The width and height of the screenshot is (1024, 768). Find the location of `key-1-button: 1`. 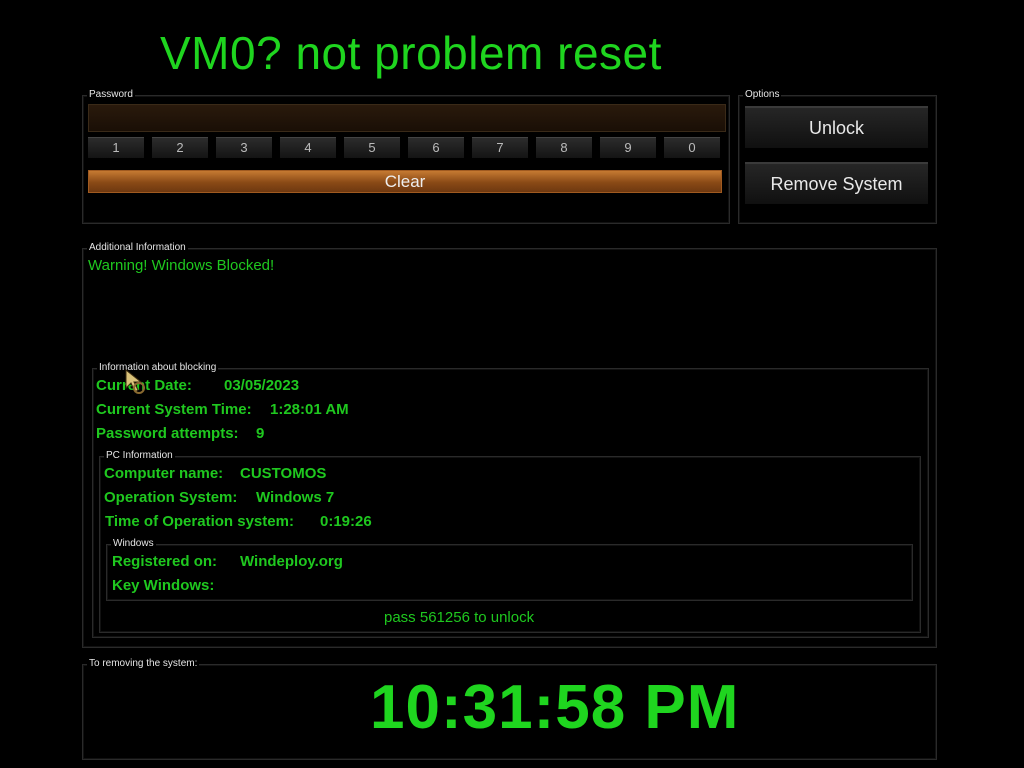

key-1-button: 1 is located at coordinates (116, 147).